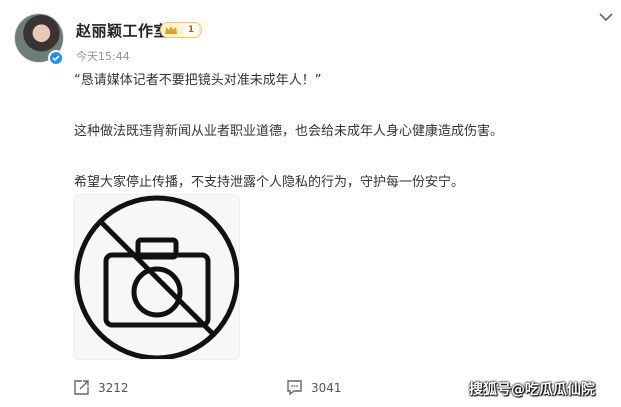  Describe the element at coordinates (171, 30) in the screenshot. I see `crown-icon` at that location.